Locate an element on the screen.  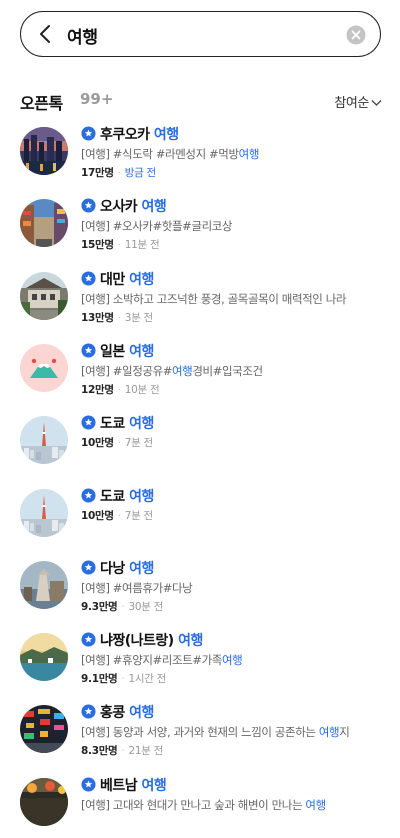
chatroom-title-row: 냐짱(나트랑) 여행 is located at coordinates (142, 640).